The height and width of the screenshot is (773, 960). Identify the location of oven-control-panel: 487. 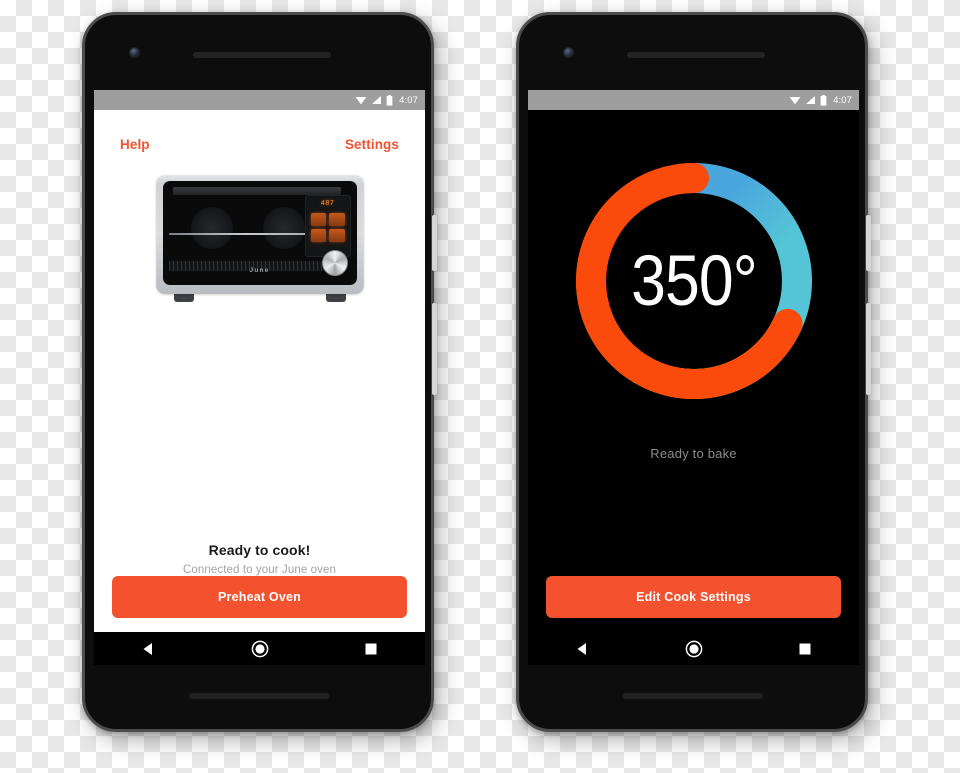
(327, 226).